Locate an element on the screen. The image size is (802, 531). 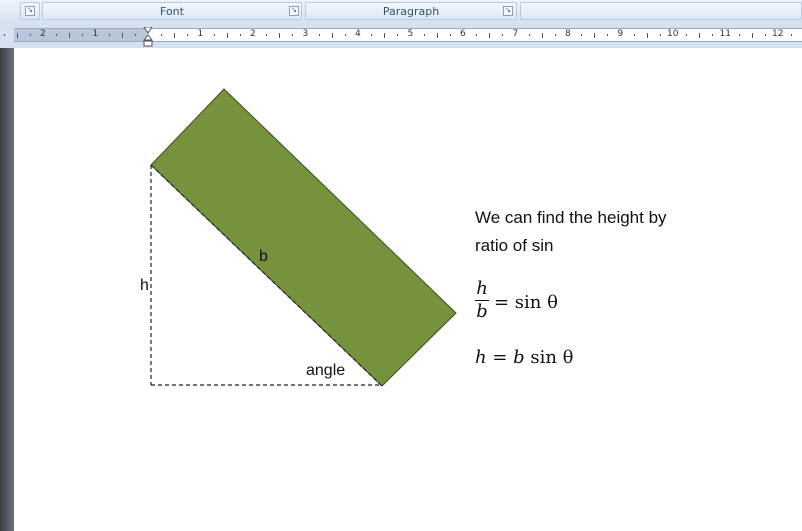
font-group-label: Font is located at coordinates (172, 11).